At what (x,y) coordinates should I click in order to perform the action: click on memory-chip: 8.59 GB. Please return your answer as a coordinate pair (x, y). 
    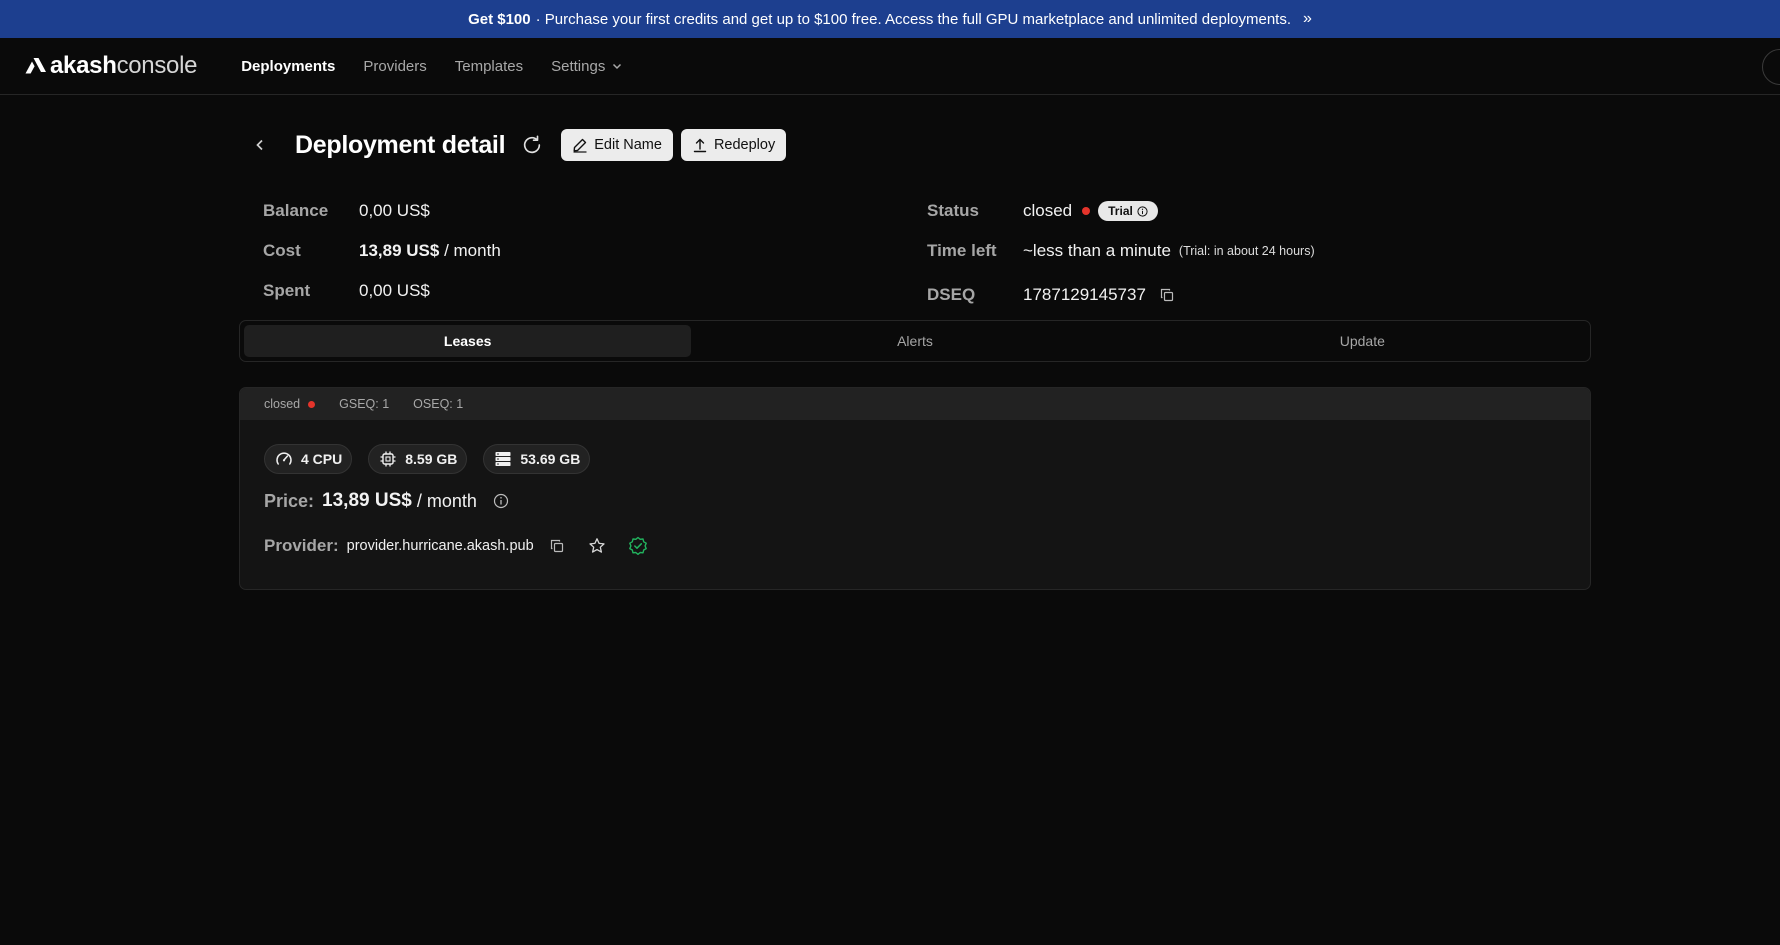
    Looking at the image, I should click on (418, 459).